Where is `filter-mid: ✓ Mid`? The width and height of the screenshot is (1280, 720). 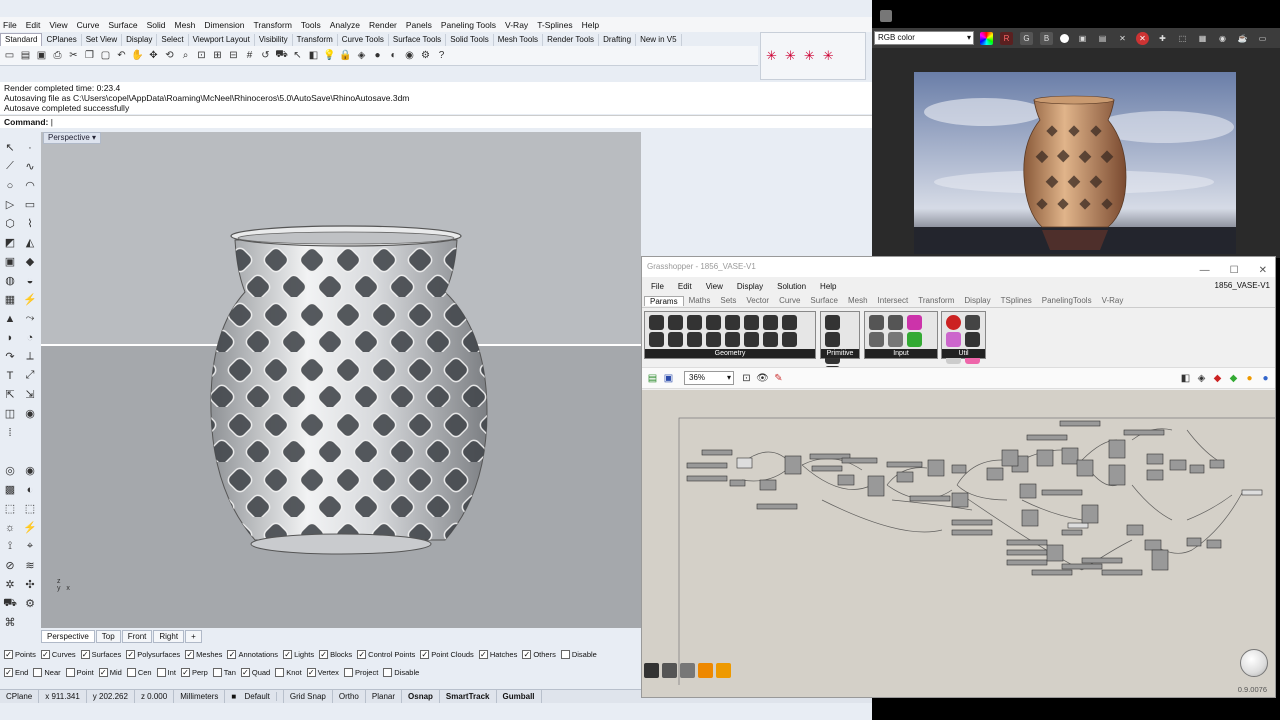 filter-mid: ✓ Mid is located at coordinates (110, 672).